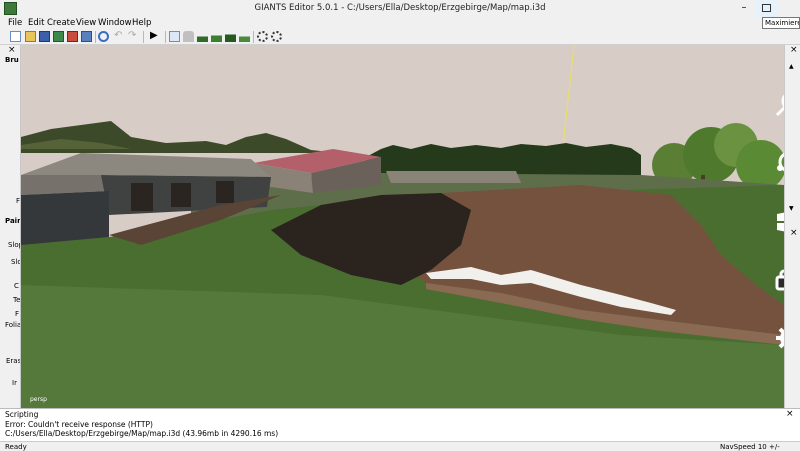 The width and height of the screenshot is (800, 451). Describe the element at coordinates (791, 66) in the screenshot. I see `scroll-up-icon: ▲` at that location.